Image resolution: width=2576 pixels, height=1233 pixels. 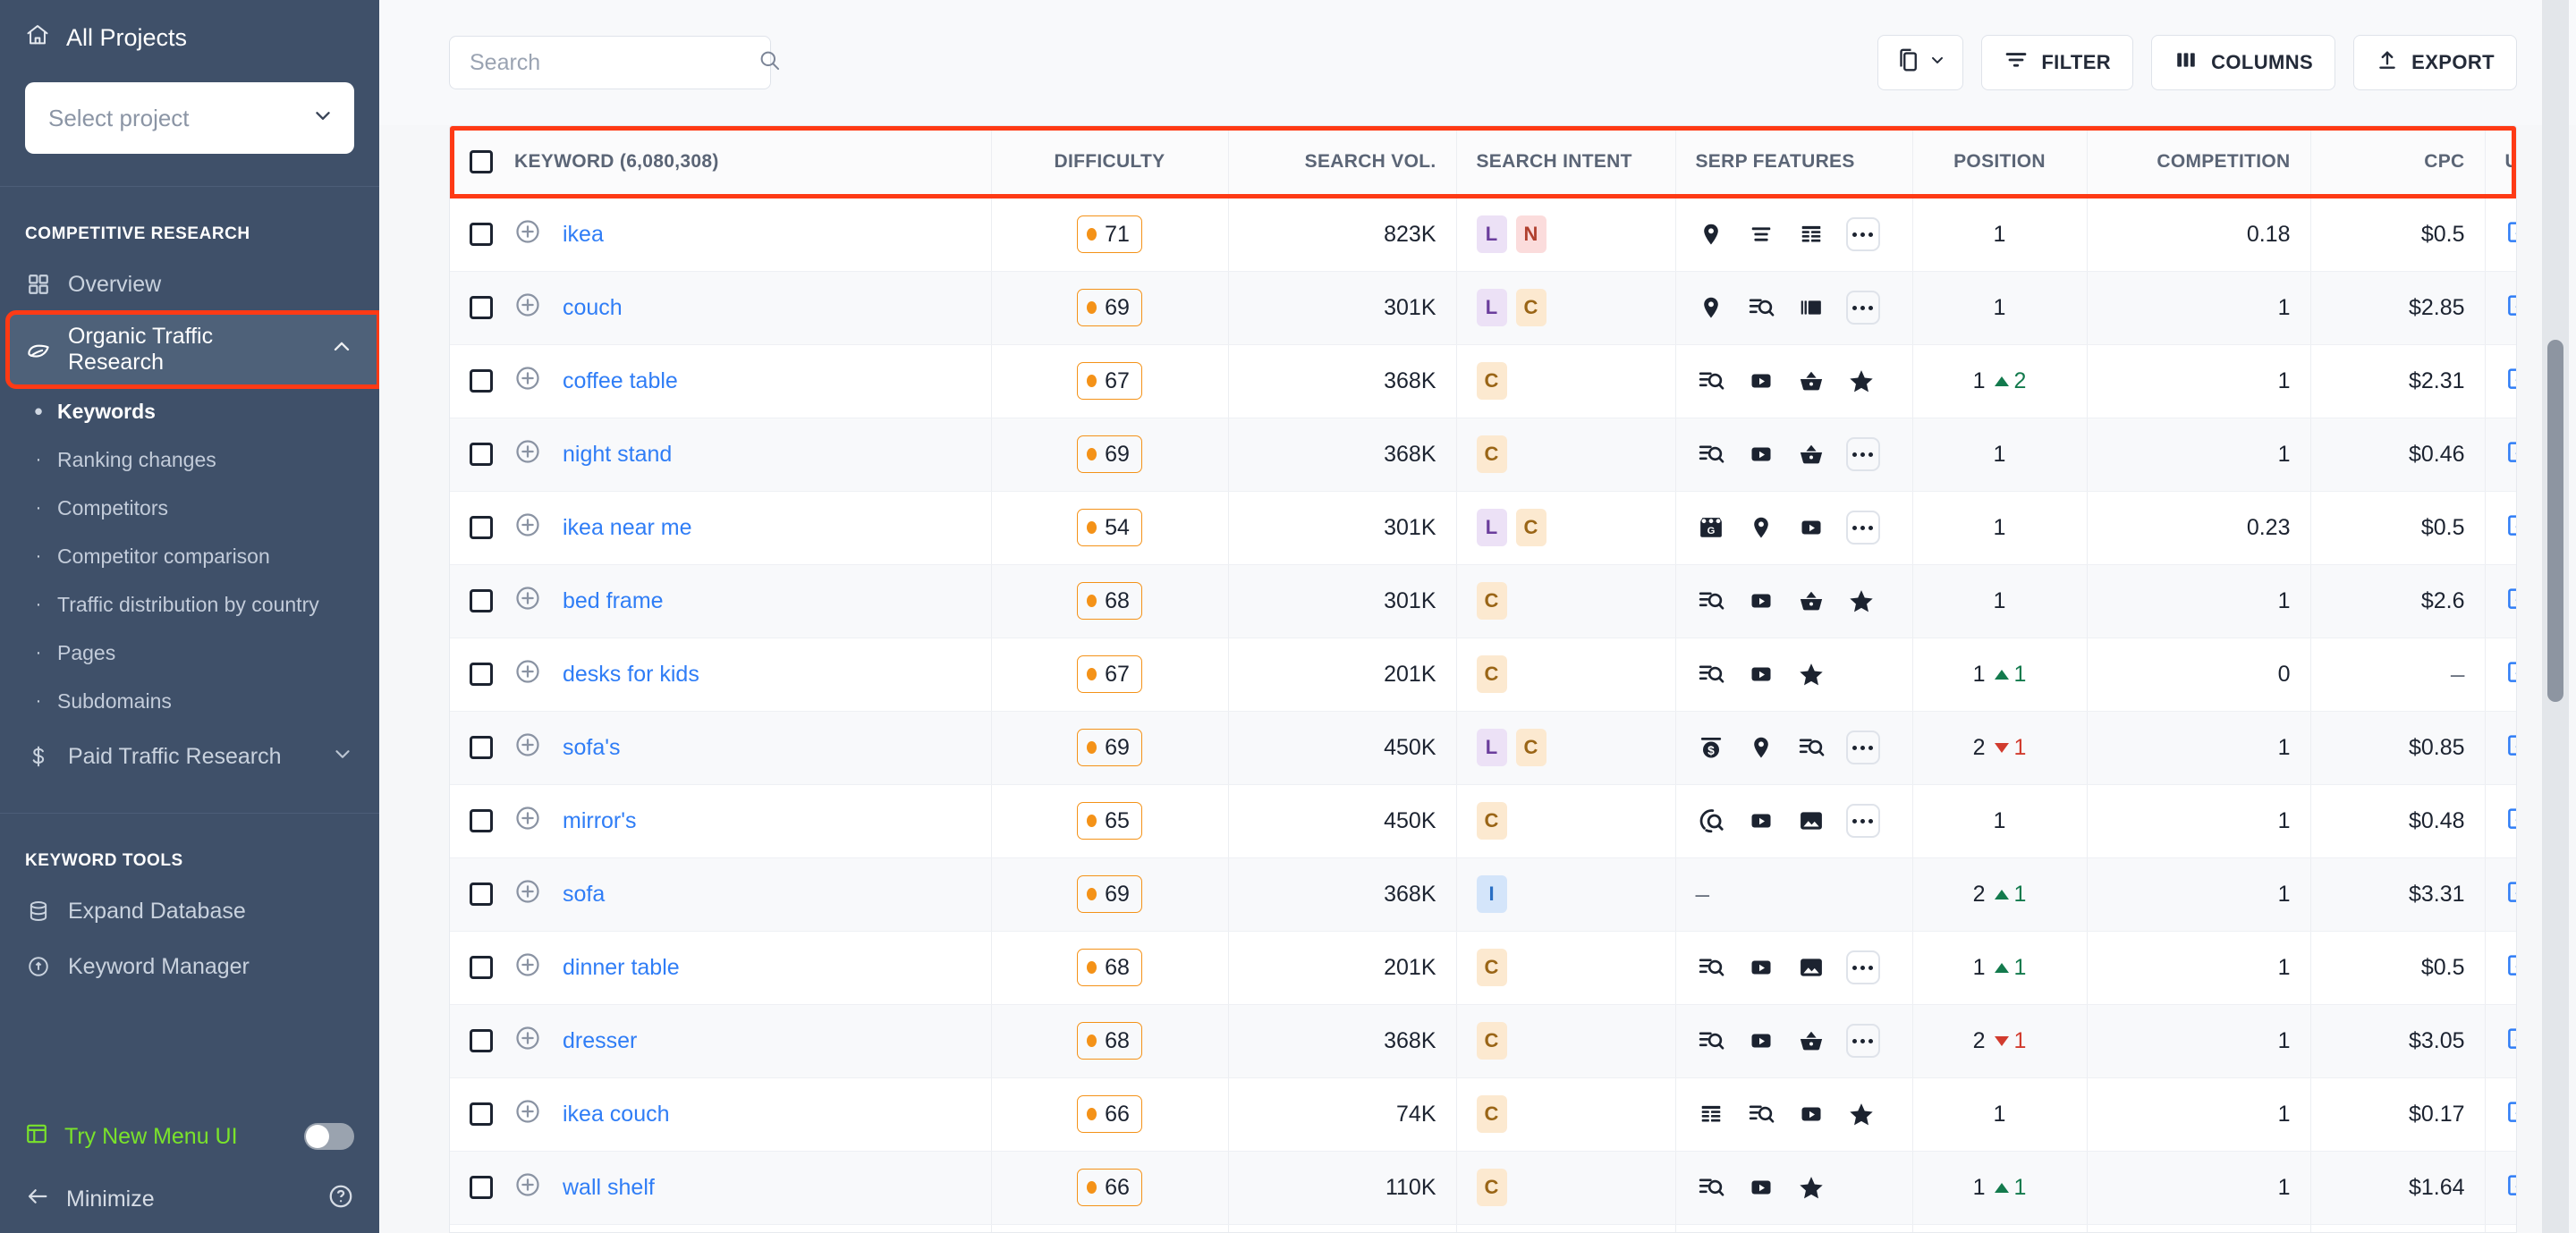 What do you see at coordinates (620, 381) in the screenshot?
I see `keyword-link: coffee table` at bounding box center [620, 381].